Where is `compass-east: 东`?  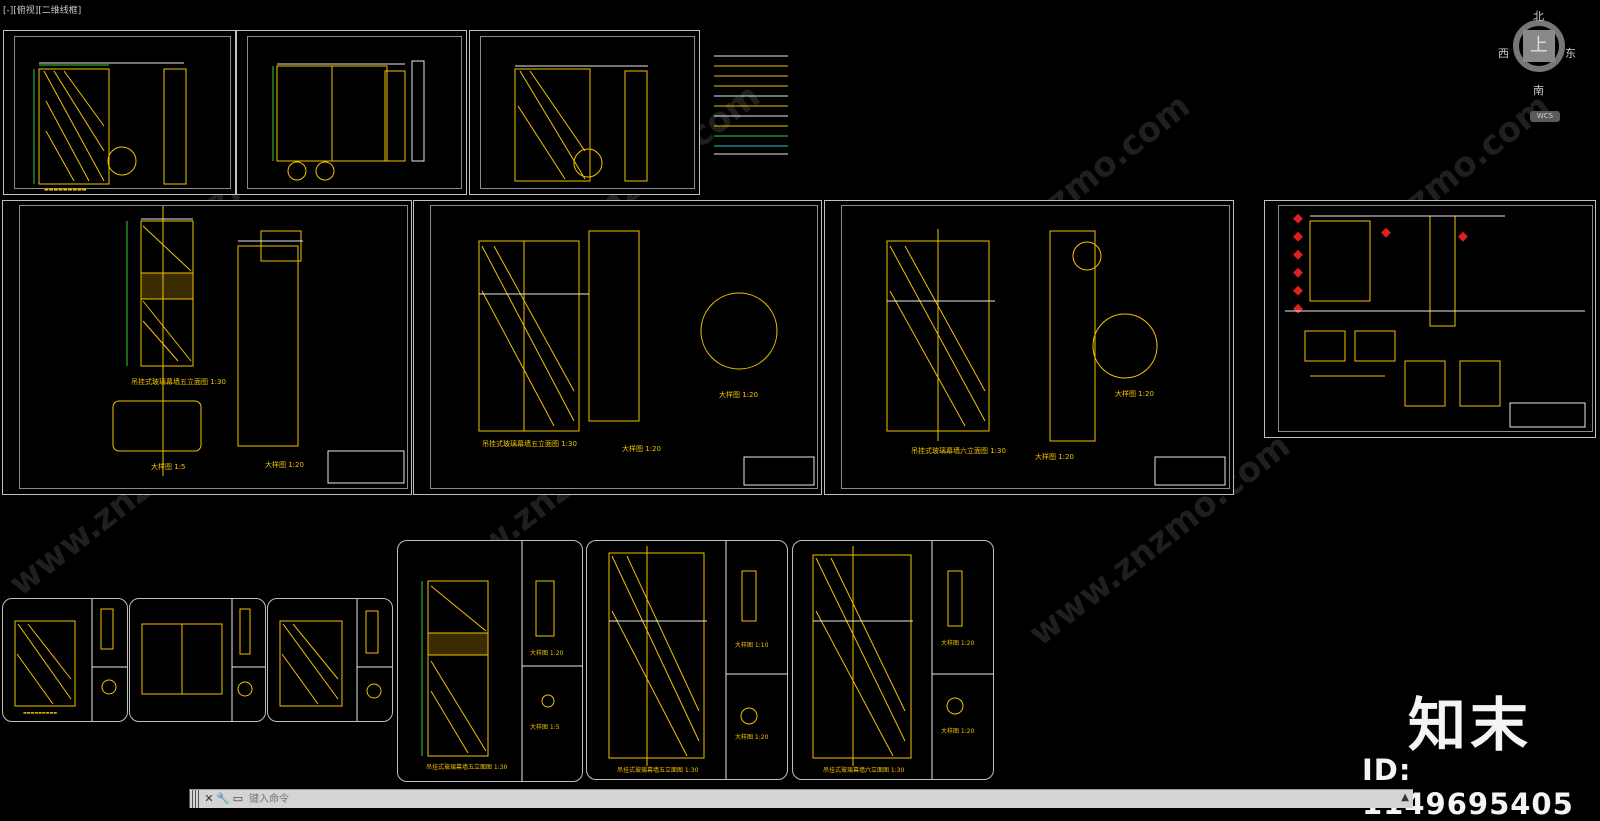
compass-east: 东 is located at coordinates (1570, 53).